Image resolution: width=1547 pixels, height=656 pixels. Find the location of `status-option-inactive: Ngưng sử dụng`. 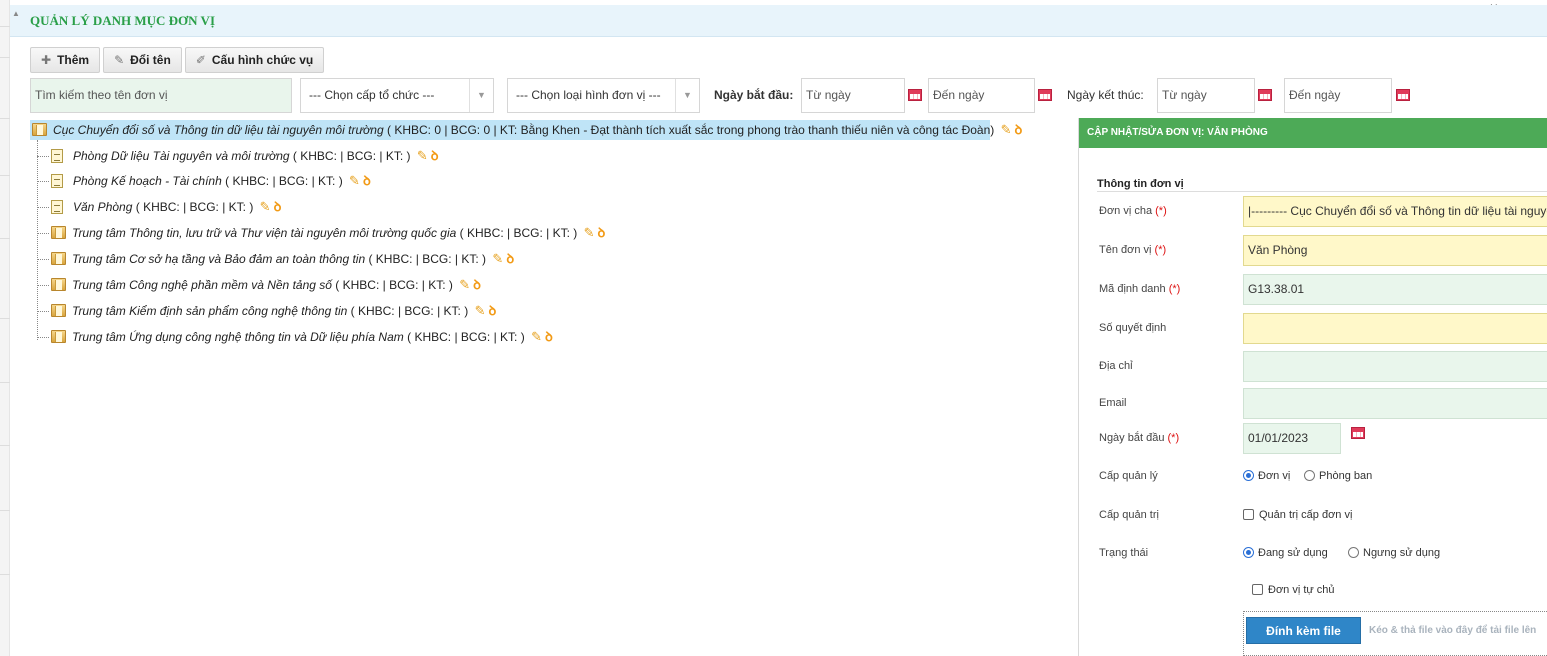

status-option-inactive: Ngưng sử dụng is located at coordinates (1394, 553).